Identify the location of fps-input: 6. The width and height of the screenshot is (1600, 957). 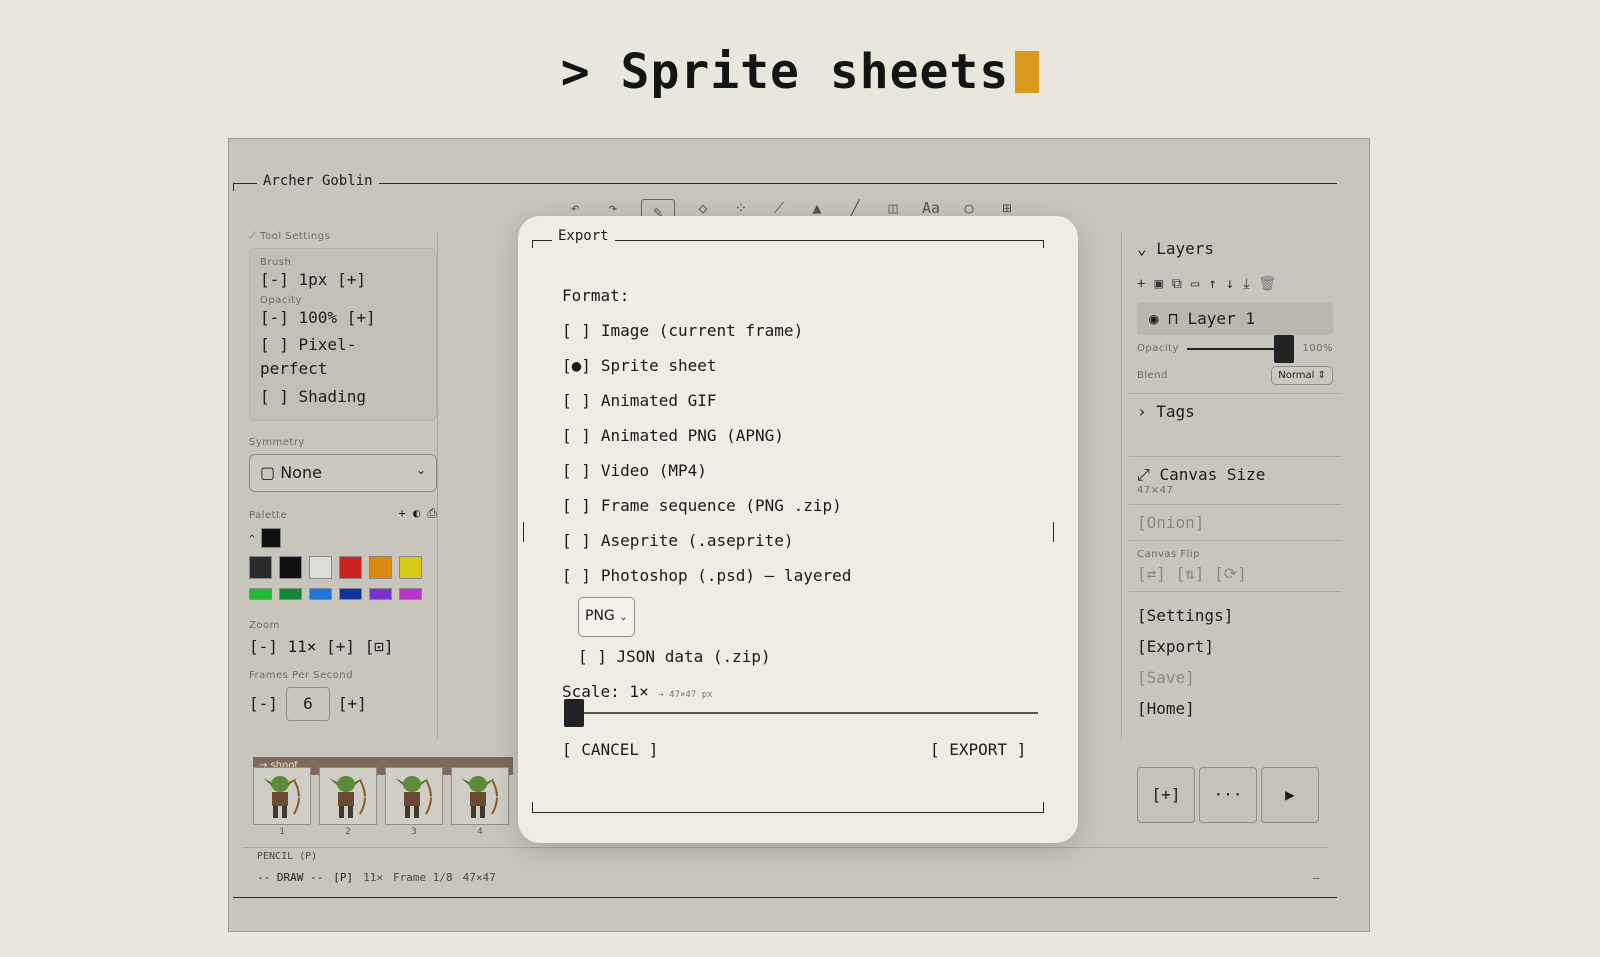
(307, 703).